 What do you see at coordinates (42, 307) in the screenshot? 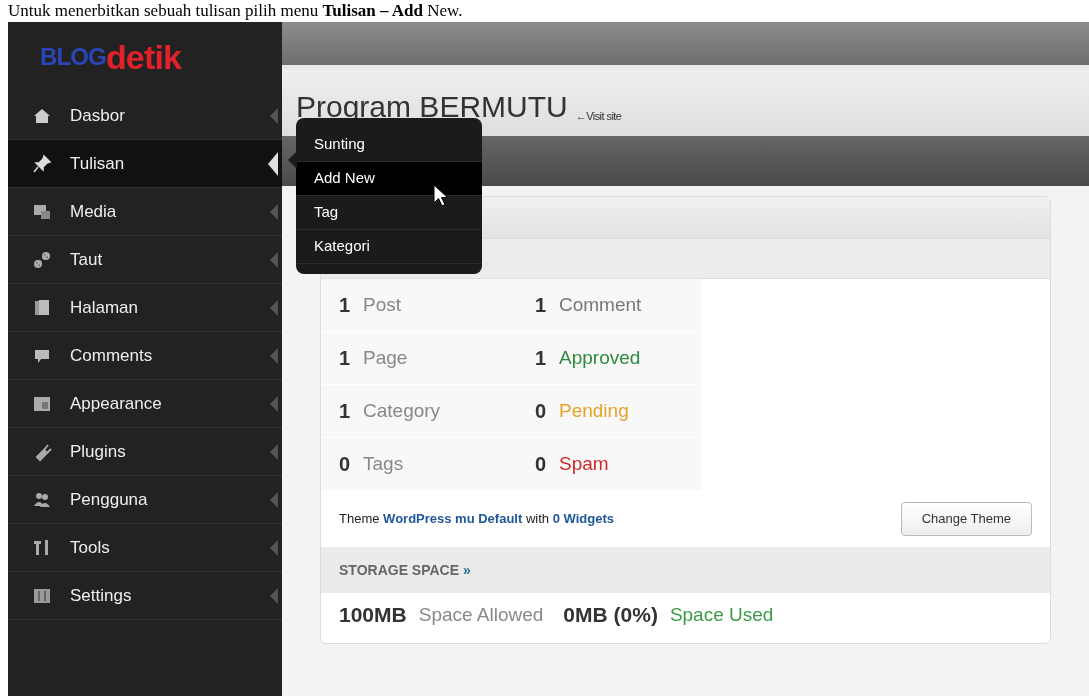
I see `pages-icon` at bounding box center [42, 307].